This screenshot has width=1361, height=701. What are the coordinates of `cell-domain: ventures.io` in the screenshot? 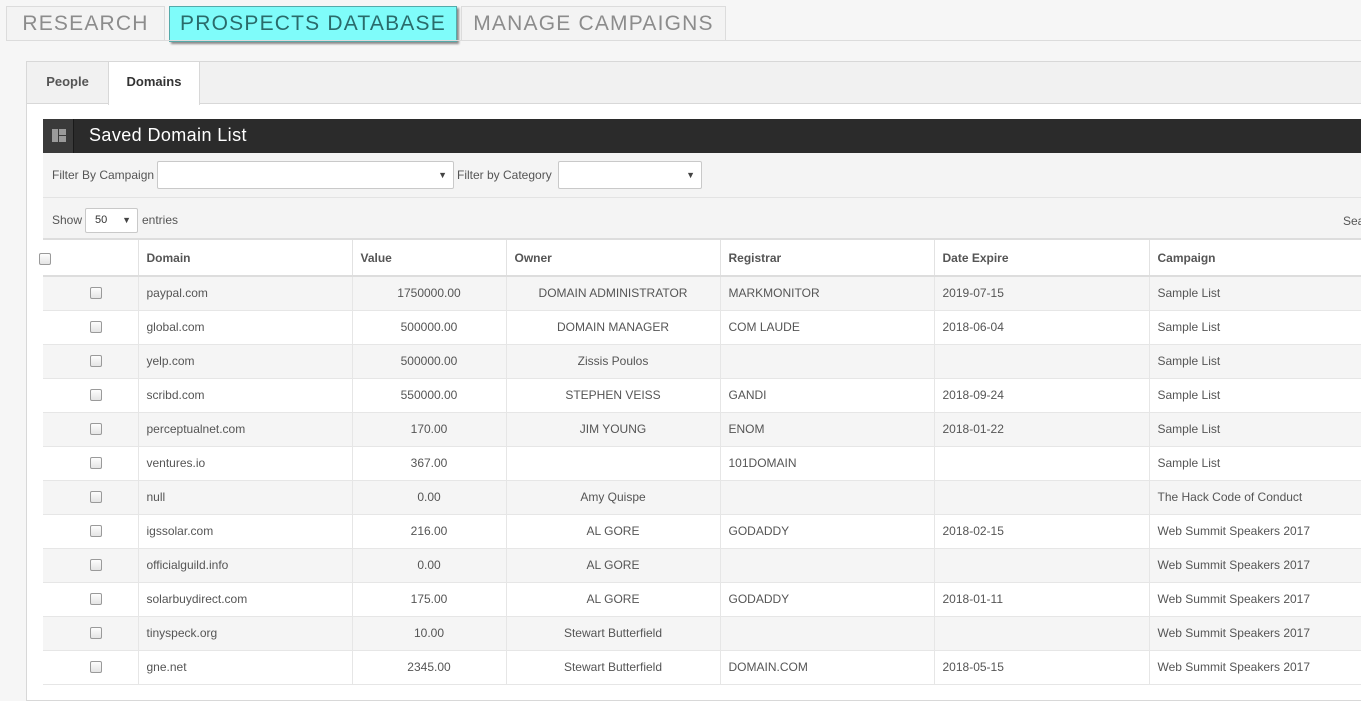 It's located at (245, 463).